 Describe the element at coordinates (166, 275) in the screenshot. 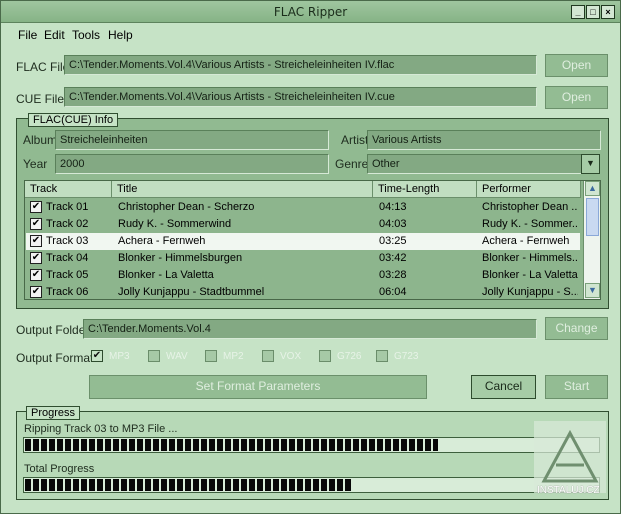

I see `track-title: Blonker - La Valetta` at that location.